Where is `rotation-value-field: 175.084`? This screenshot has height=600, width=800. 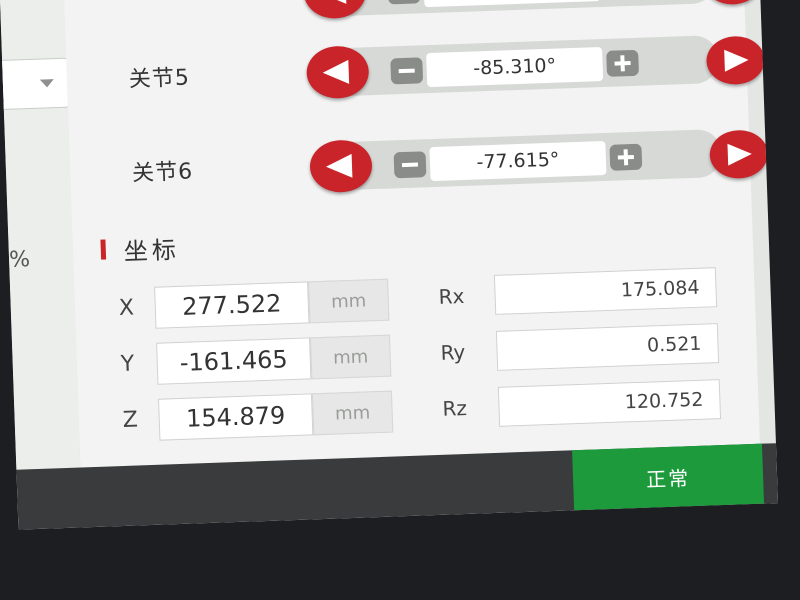 rotation-value-field: 175.084 is located at coordinates (605, 291).